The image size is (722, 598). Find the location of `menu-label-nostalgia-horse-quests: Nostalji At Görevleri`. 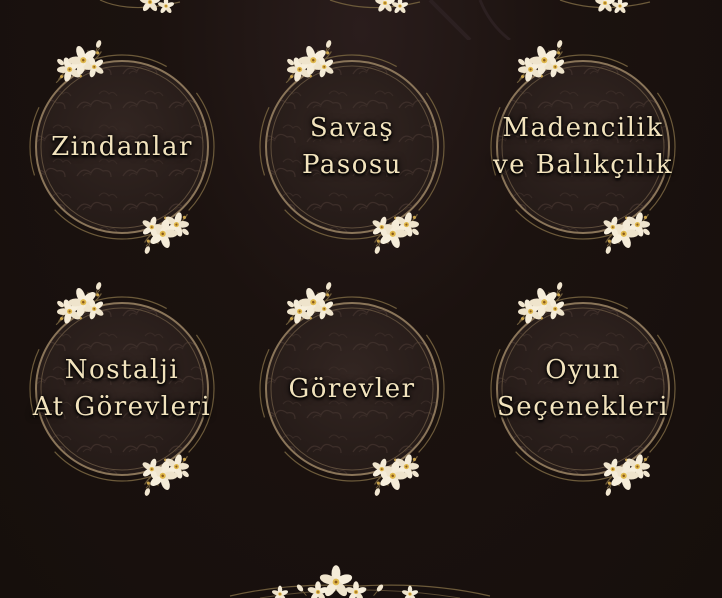

menu-label-nostalgia-horse-quests: Nostalji At Görevleri is located at coordinates (122, 388).